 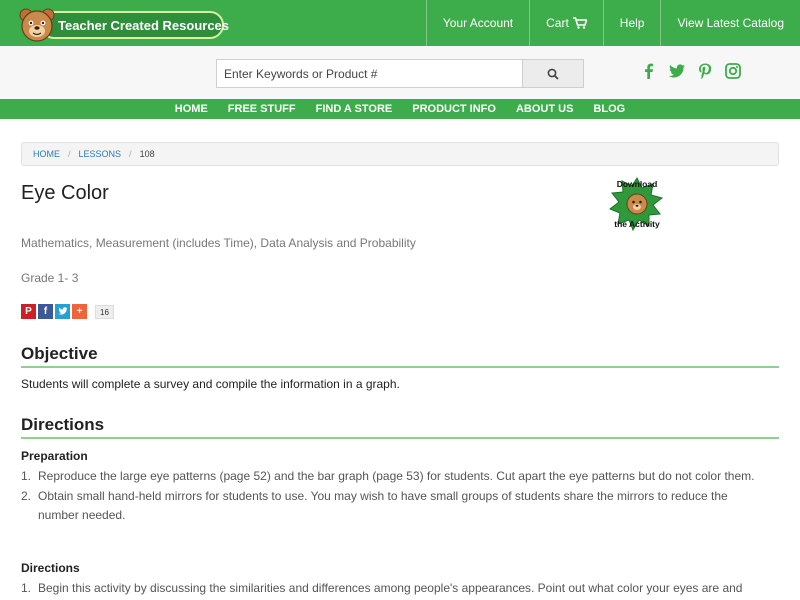 I want to click on cart-link: Cart, so click(x=566, y=23).